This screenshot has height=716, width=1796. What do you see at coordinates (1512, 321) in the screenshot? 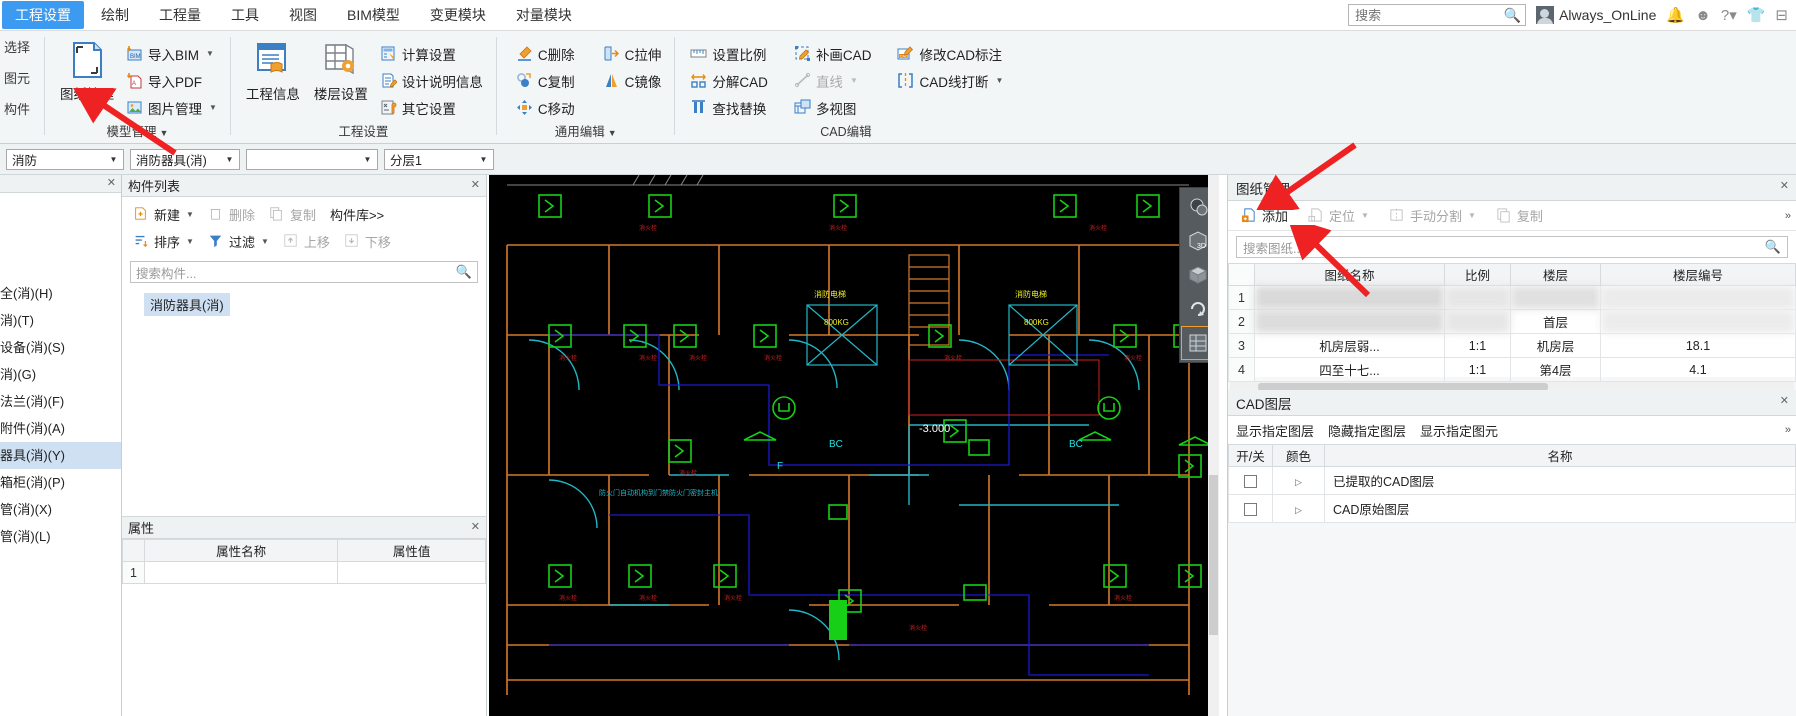
I see `table-row: 2 首层` at bounding box center [1512, 321].